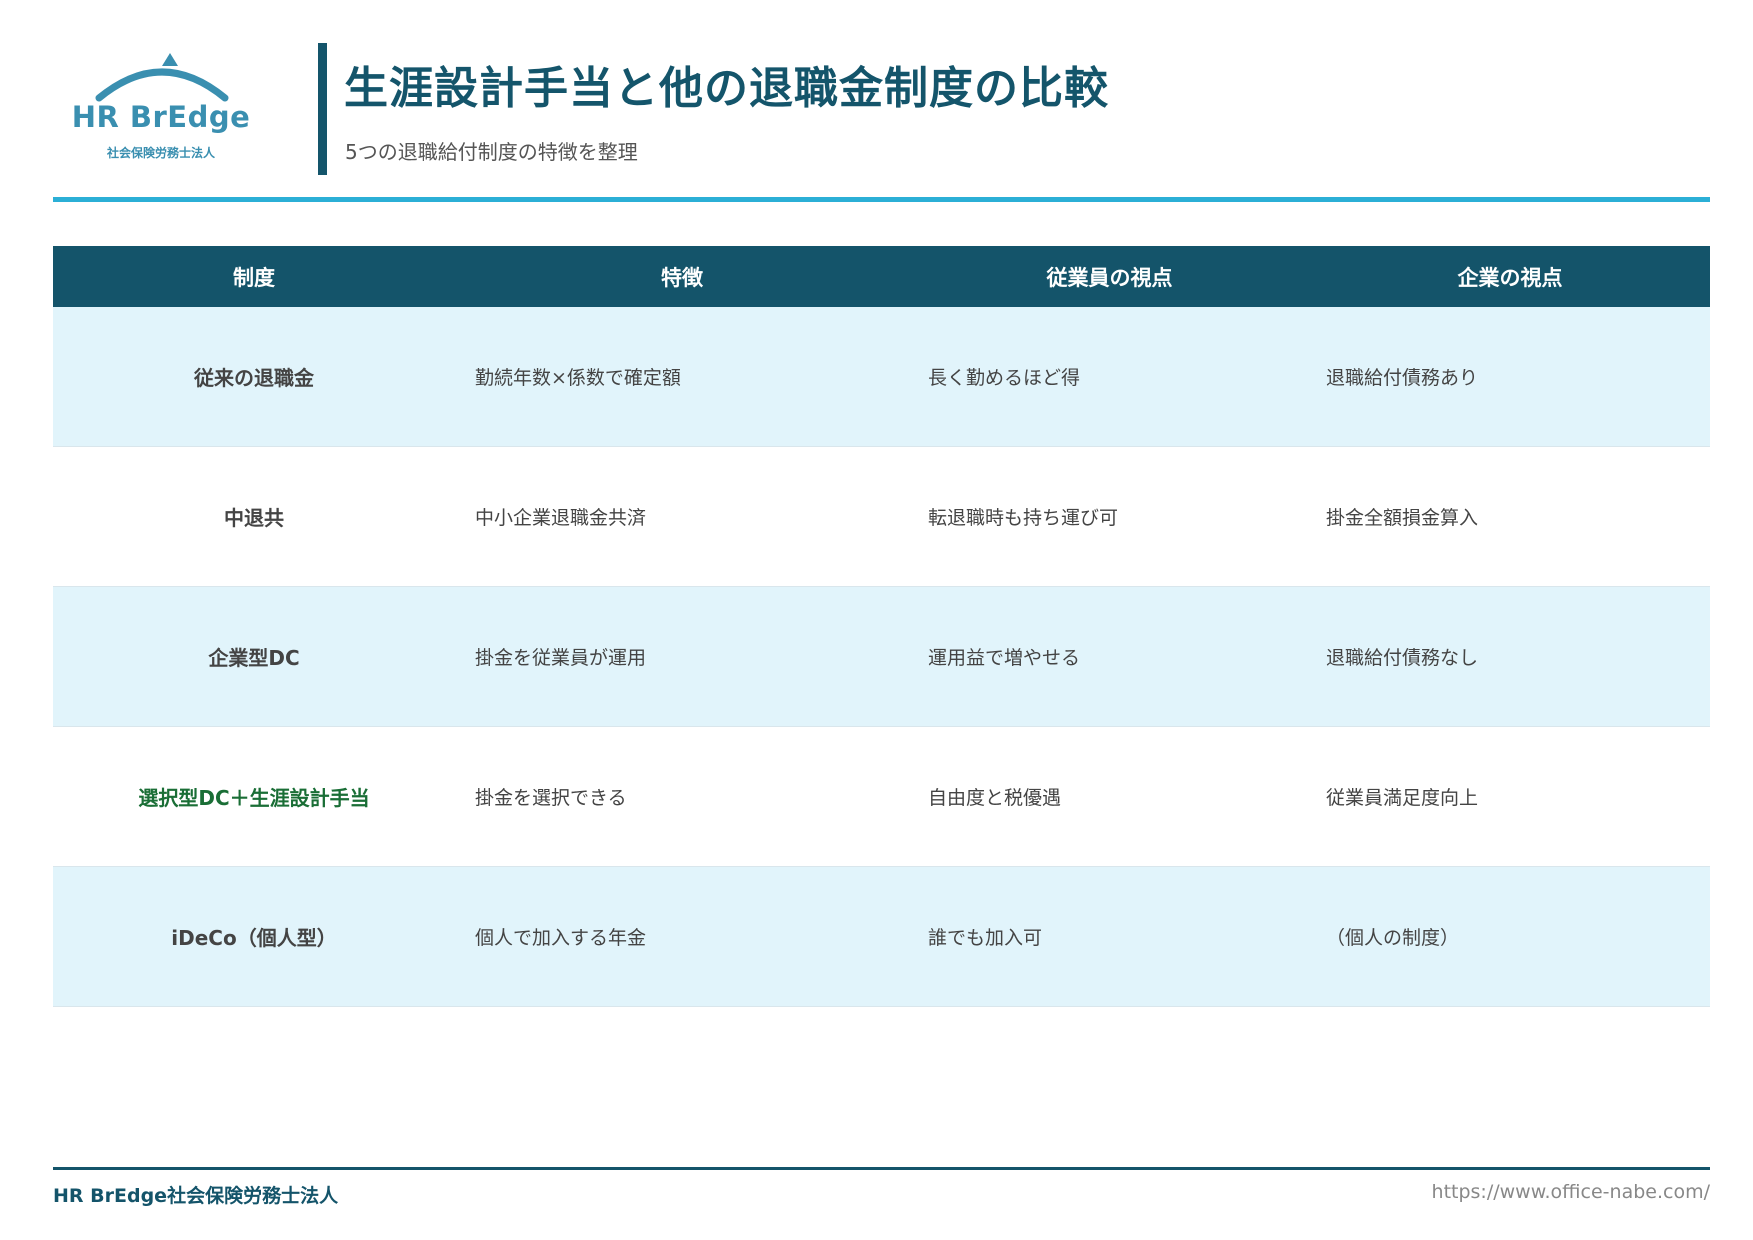 The width and height of the screenshot is (1753, 1240). Describe the element at coordinates (254, 658) in the screenshot. I see `system-name: 企業型DC` at that location.